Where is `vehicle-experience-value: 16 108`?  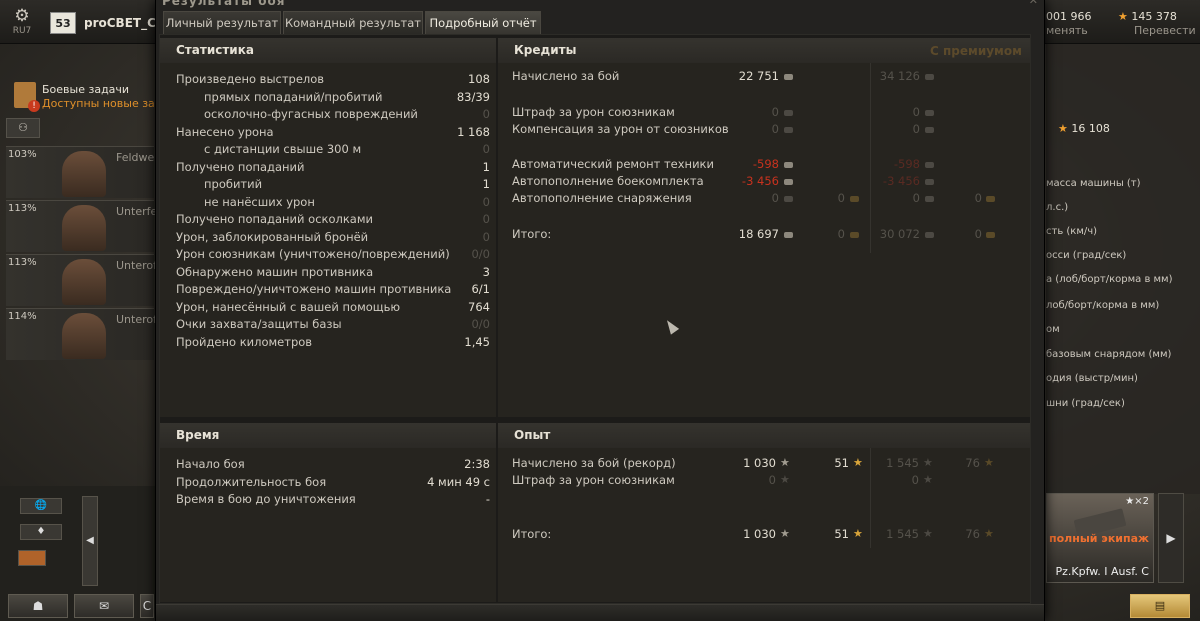
vehicle-experience-value: 16 108 is located at coordinates (1090, 128).